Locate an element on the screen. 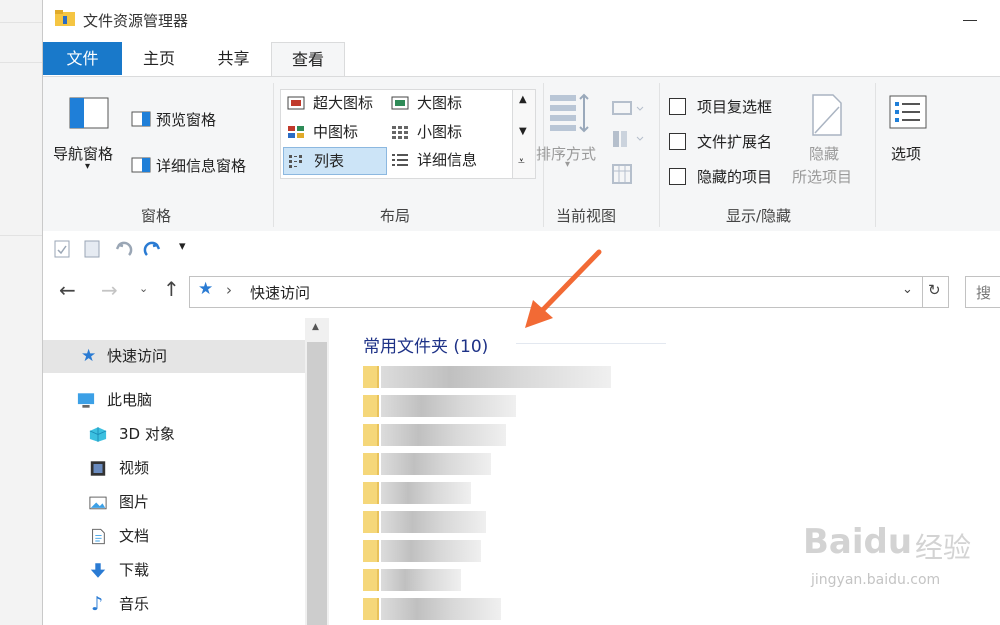  group-label-layout: 布局 is located at coordinates (395, 216).